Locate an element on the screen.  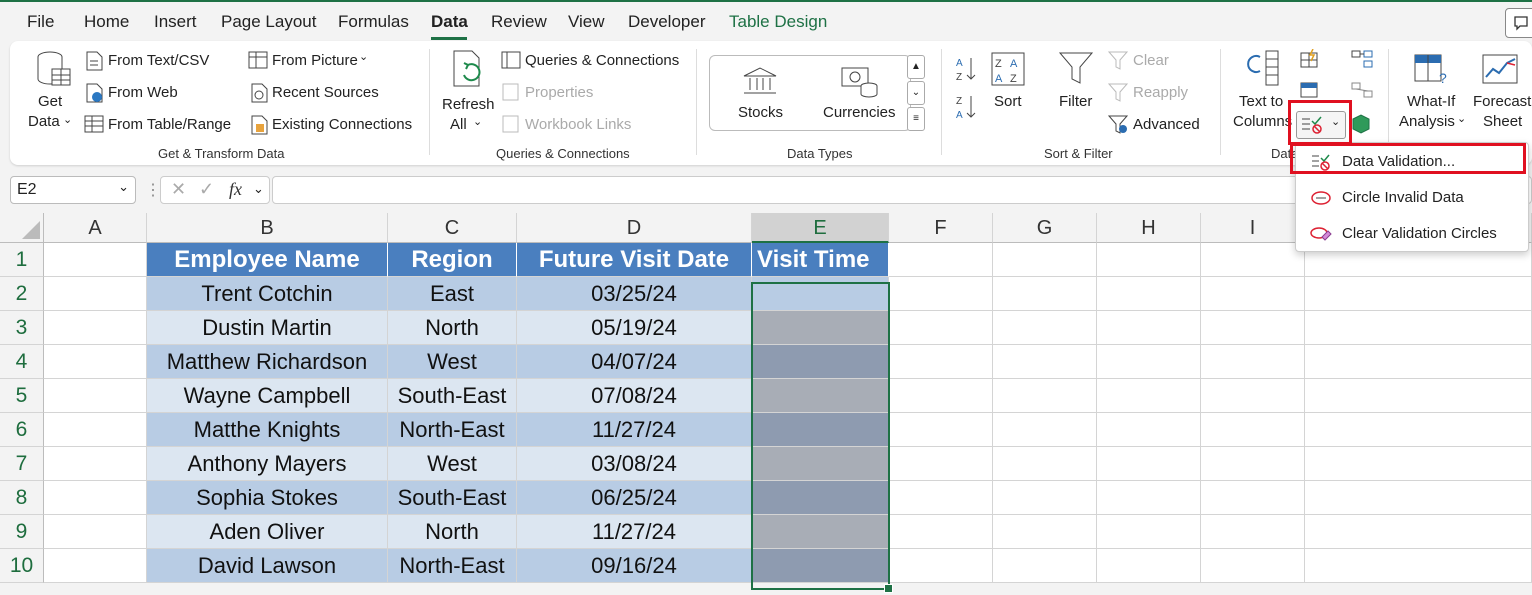
row-header: 1 is located at coordinates (22, 260).